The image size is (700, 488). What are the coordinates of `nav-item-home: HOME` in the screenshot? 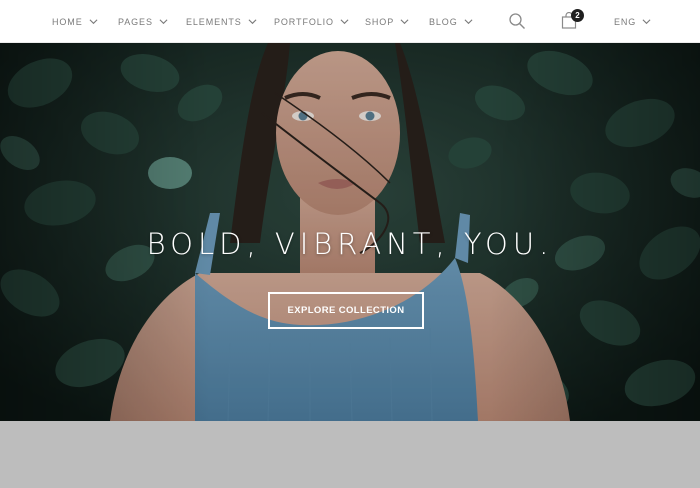 It's located at (75, 21).